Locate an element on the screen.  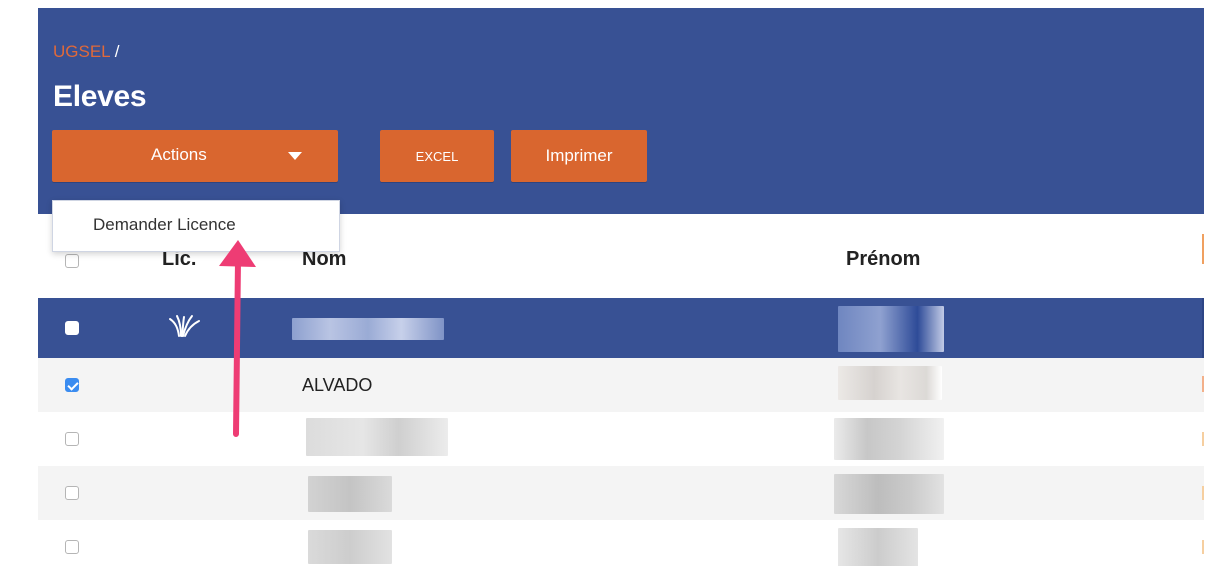
menu-item-demander-licence: Demander Licence is located at coordinates (164, 225).